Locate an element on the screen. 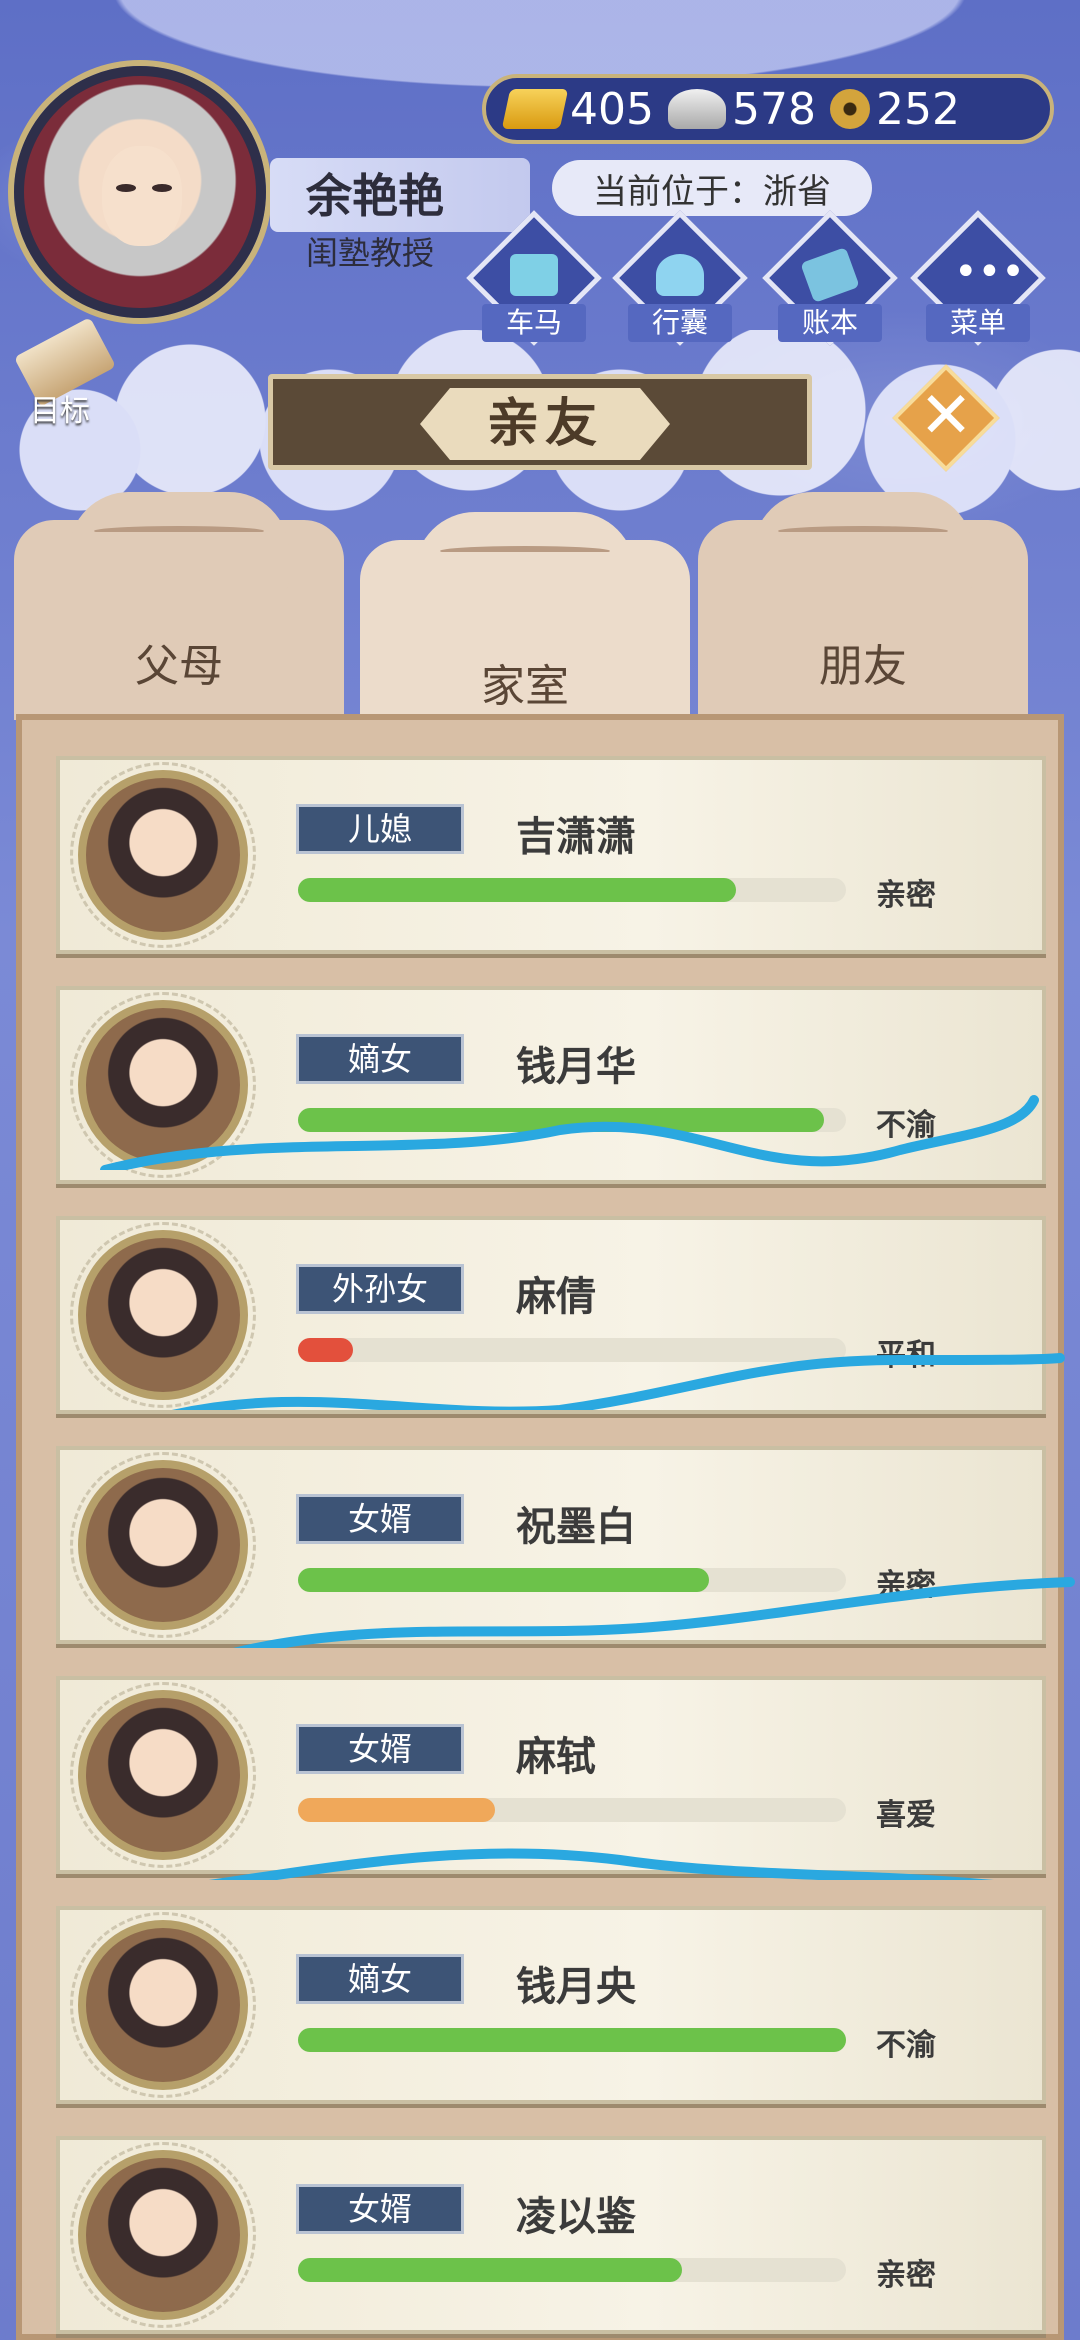 The height and width of the screenshot is (2340, 1080). coin-counter: 252 is located at coordinates (894, 109).